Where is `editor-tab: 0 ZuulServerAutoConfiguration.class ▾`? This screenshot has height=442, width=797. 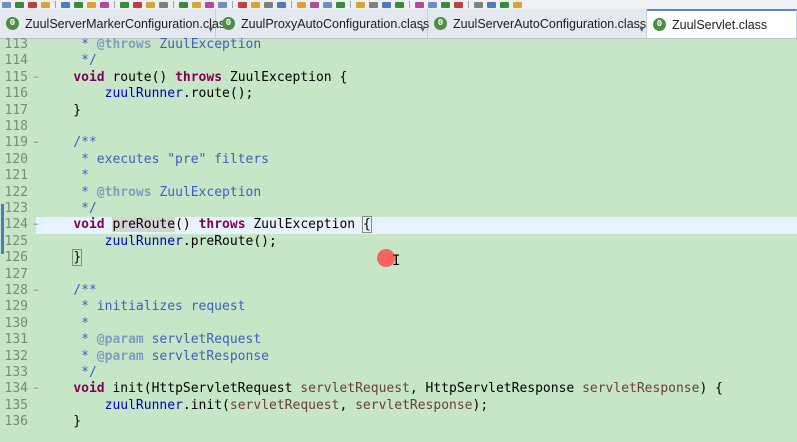 editor-tab: 0 ZuulServerAutoConfiguration.class ▾ is located at coordinates (537, 23).